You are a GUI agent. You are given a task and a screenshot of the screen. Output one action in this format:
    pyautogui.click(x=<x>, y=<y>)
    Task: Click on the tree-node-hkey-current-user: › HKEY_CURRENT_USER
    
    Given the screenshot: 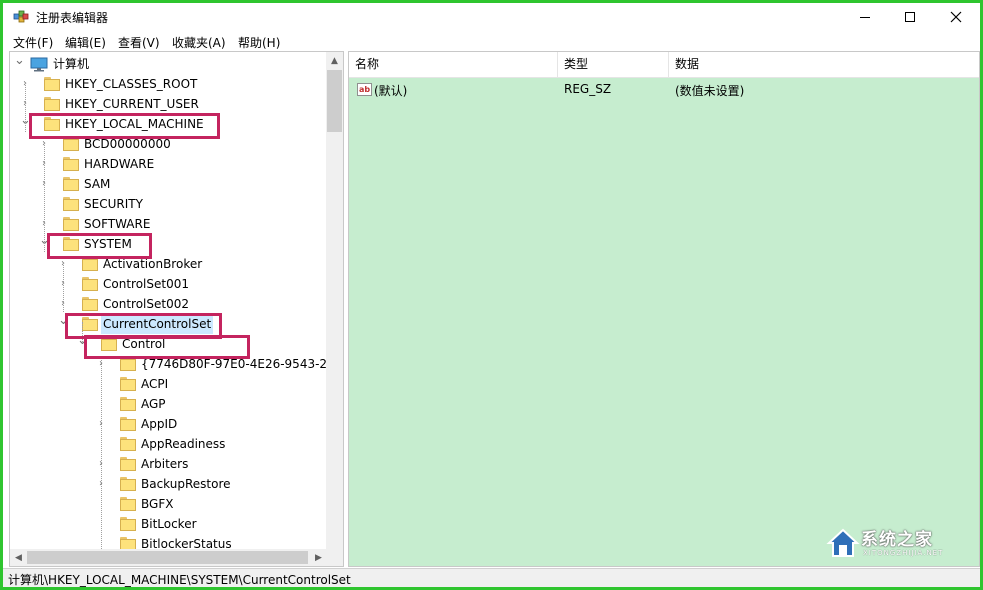 What is the action you would take?
    pyautogui.click(x=169, y=104)
    